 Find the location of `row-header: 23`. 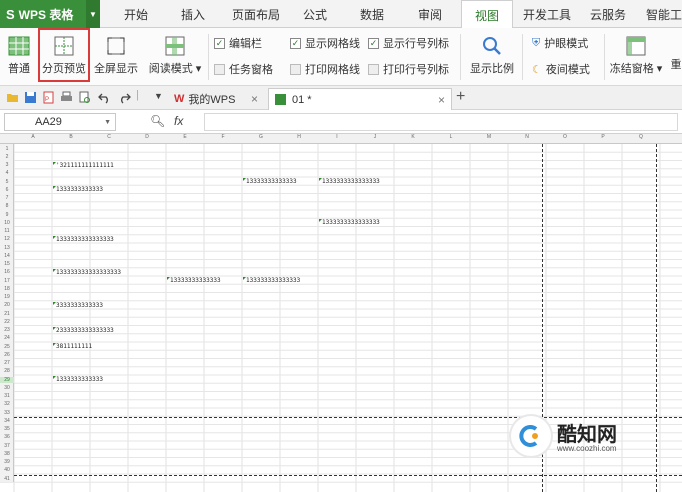

row-header: 23 is located at coordinates (7, 330).